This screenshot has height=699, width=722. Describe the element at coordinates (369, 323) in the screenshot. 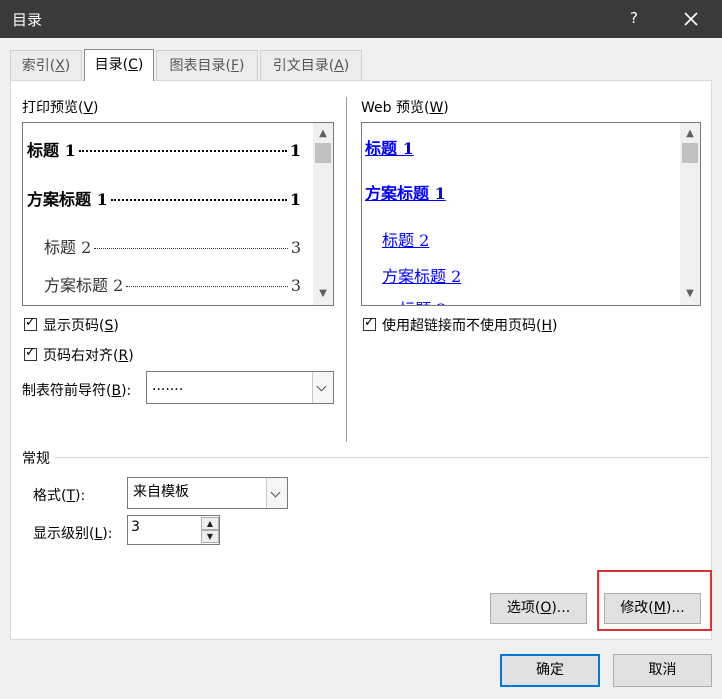

I see `use-hyperlinks-checkbox` at that location.